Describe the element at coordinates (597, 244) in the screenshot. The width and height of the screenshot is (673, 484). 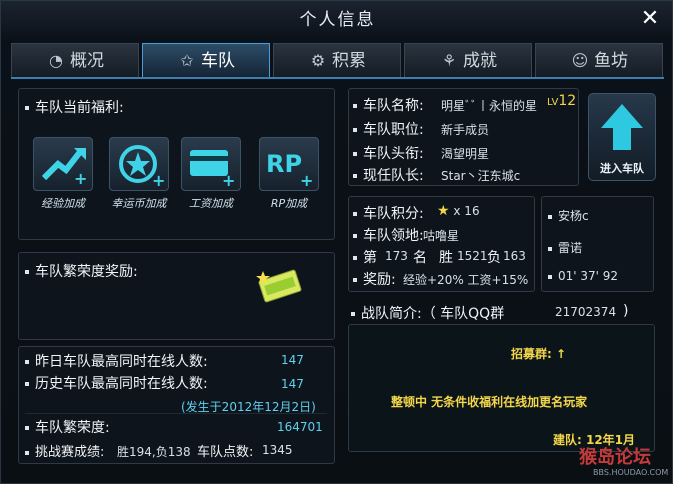
I see `side-info-panel: 安杨c 雷诺 01' 37' 92` at that location.